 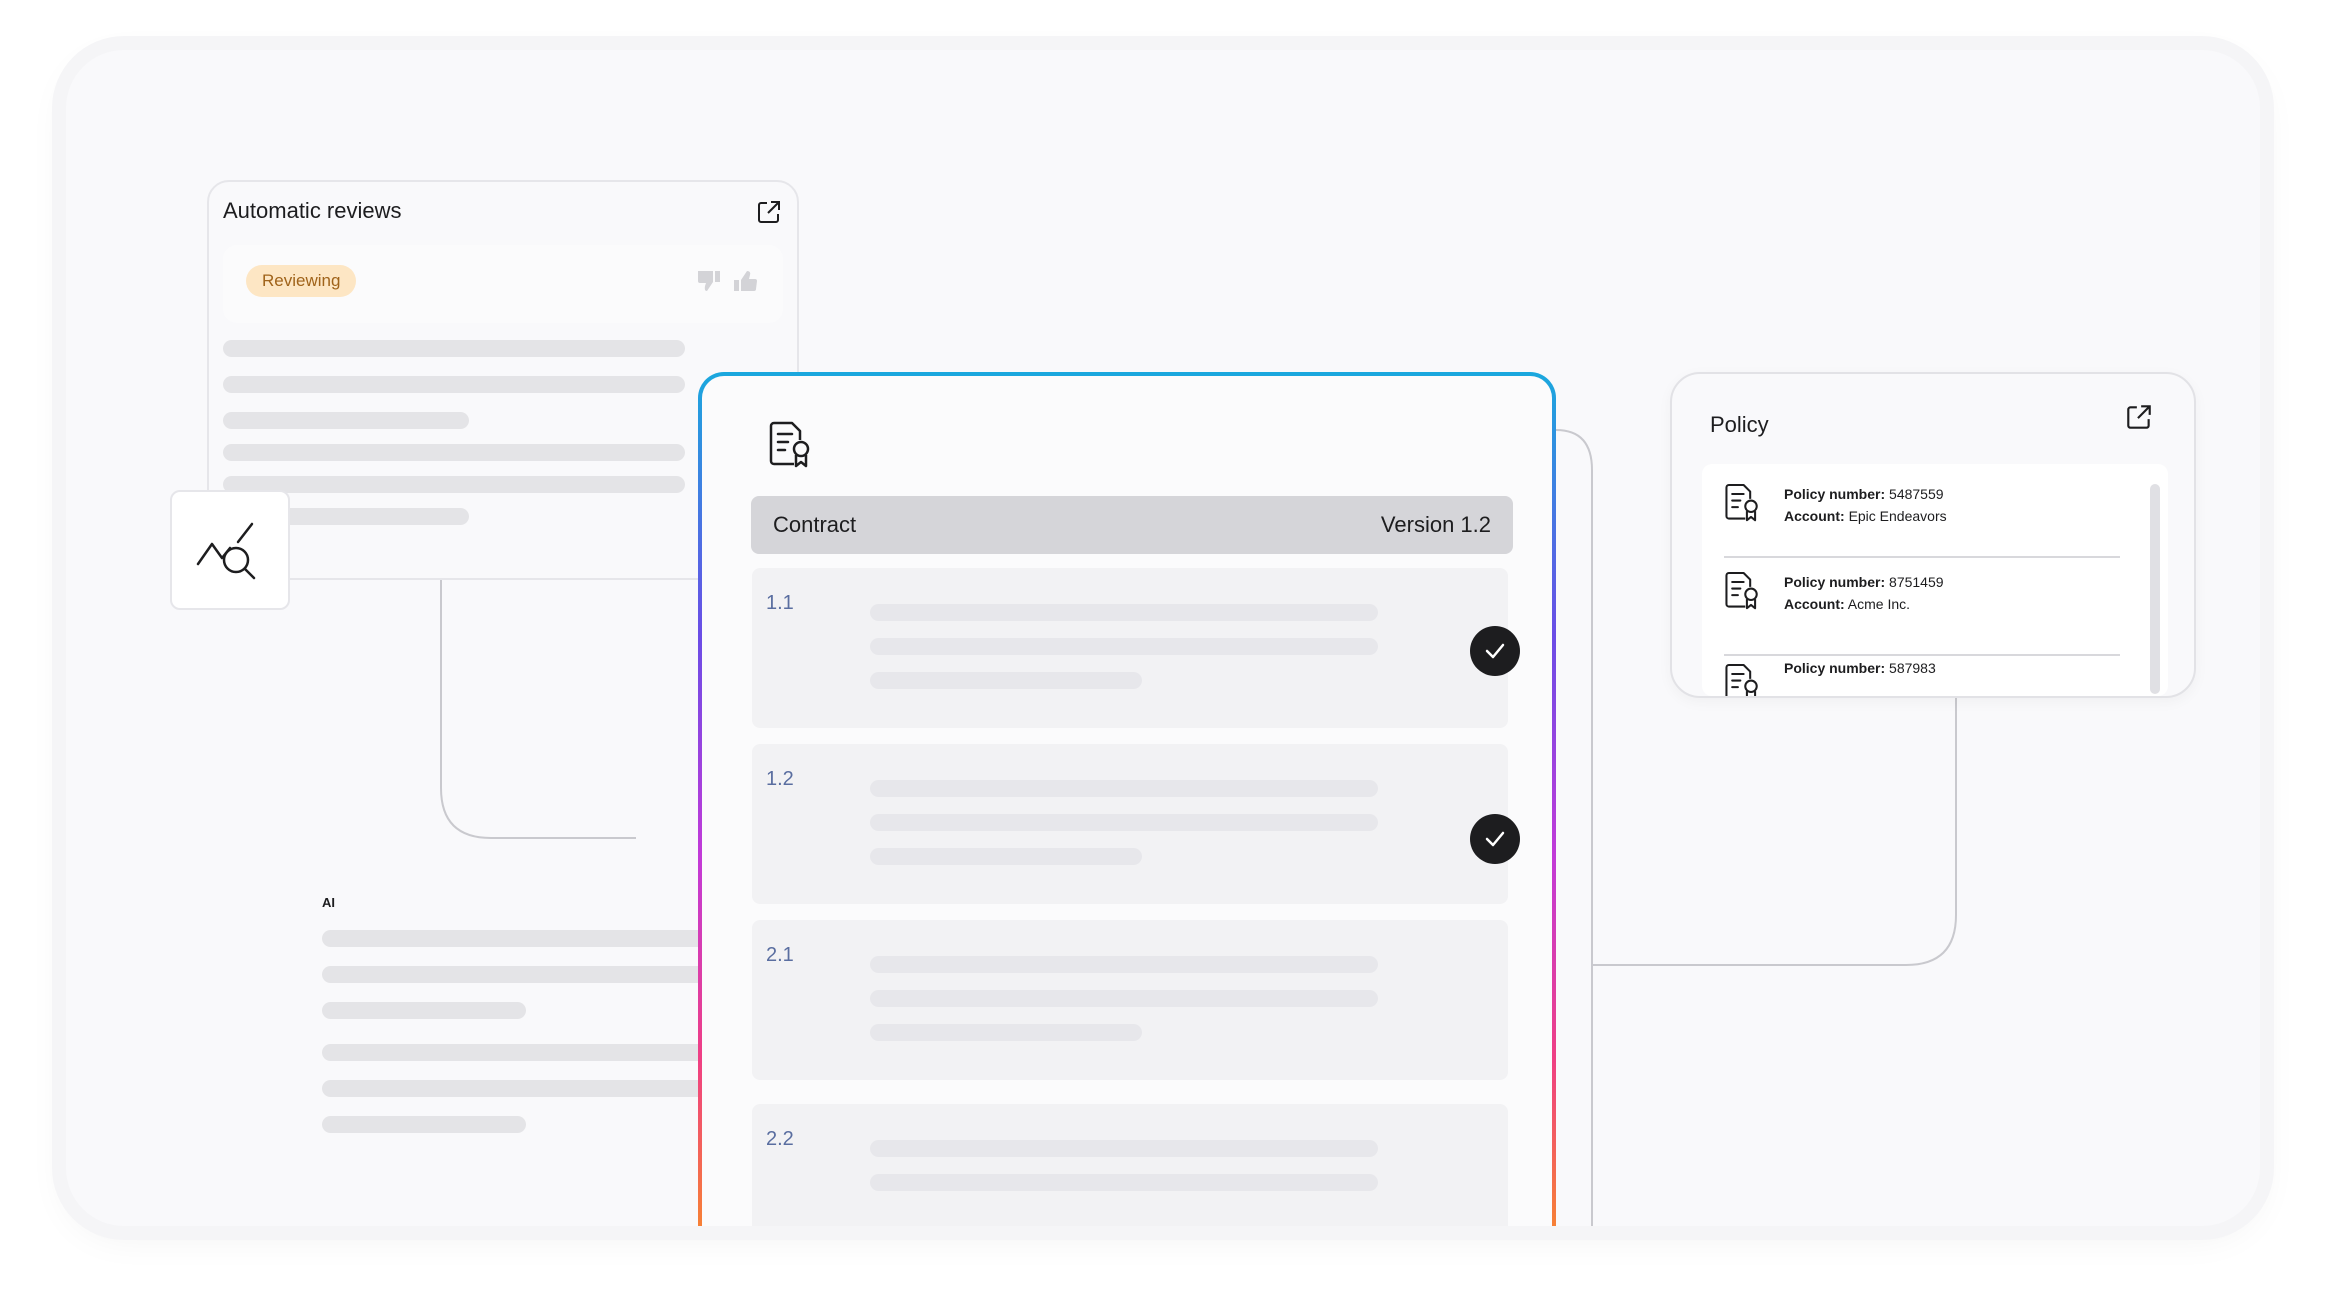 I want to click on policy-number: 8751459, so click(x=1916, y=582).